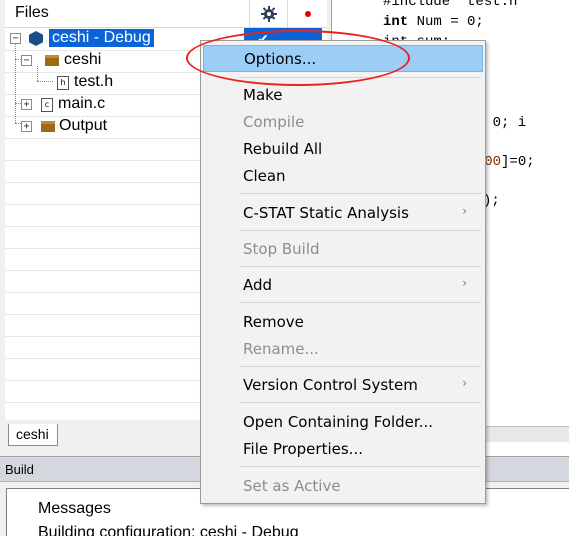 This screenshot has height=536, width=569. I want to click on menu-item-label: Rebuild All, so click(283, 149).